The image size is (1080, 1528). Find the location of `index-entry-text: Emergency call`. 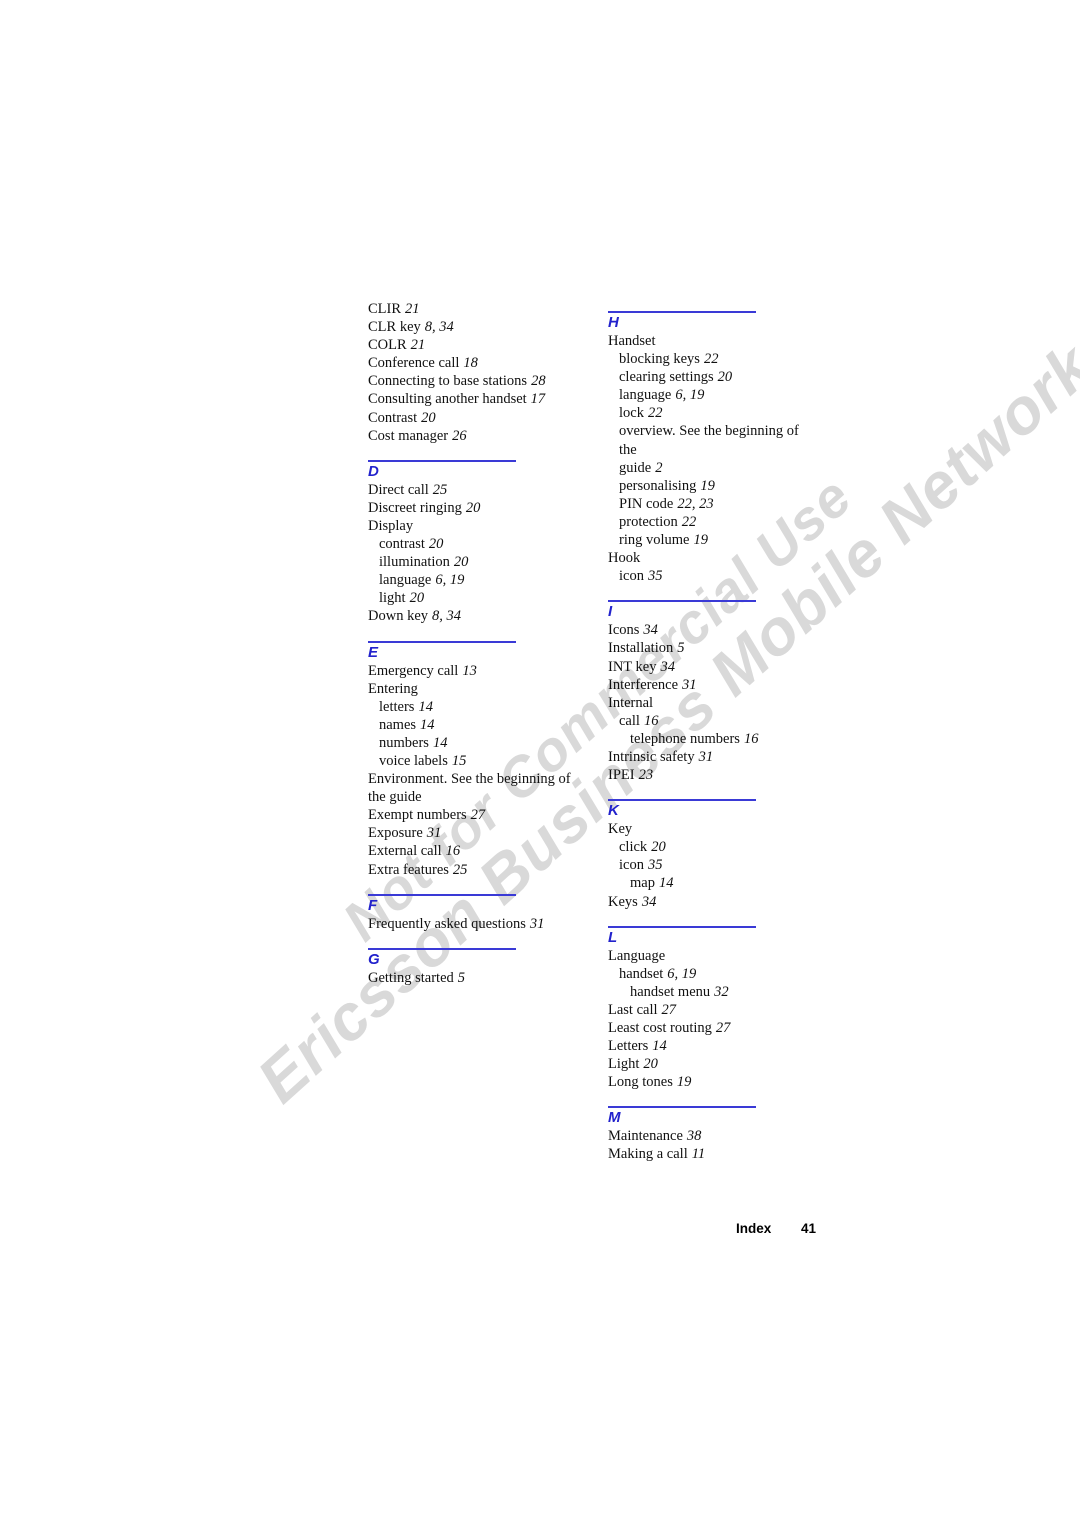

index-entry-text: Emergency call is located at coordinates (413, 670).